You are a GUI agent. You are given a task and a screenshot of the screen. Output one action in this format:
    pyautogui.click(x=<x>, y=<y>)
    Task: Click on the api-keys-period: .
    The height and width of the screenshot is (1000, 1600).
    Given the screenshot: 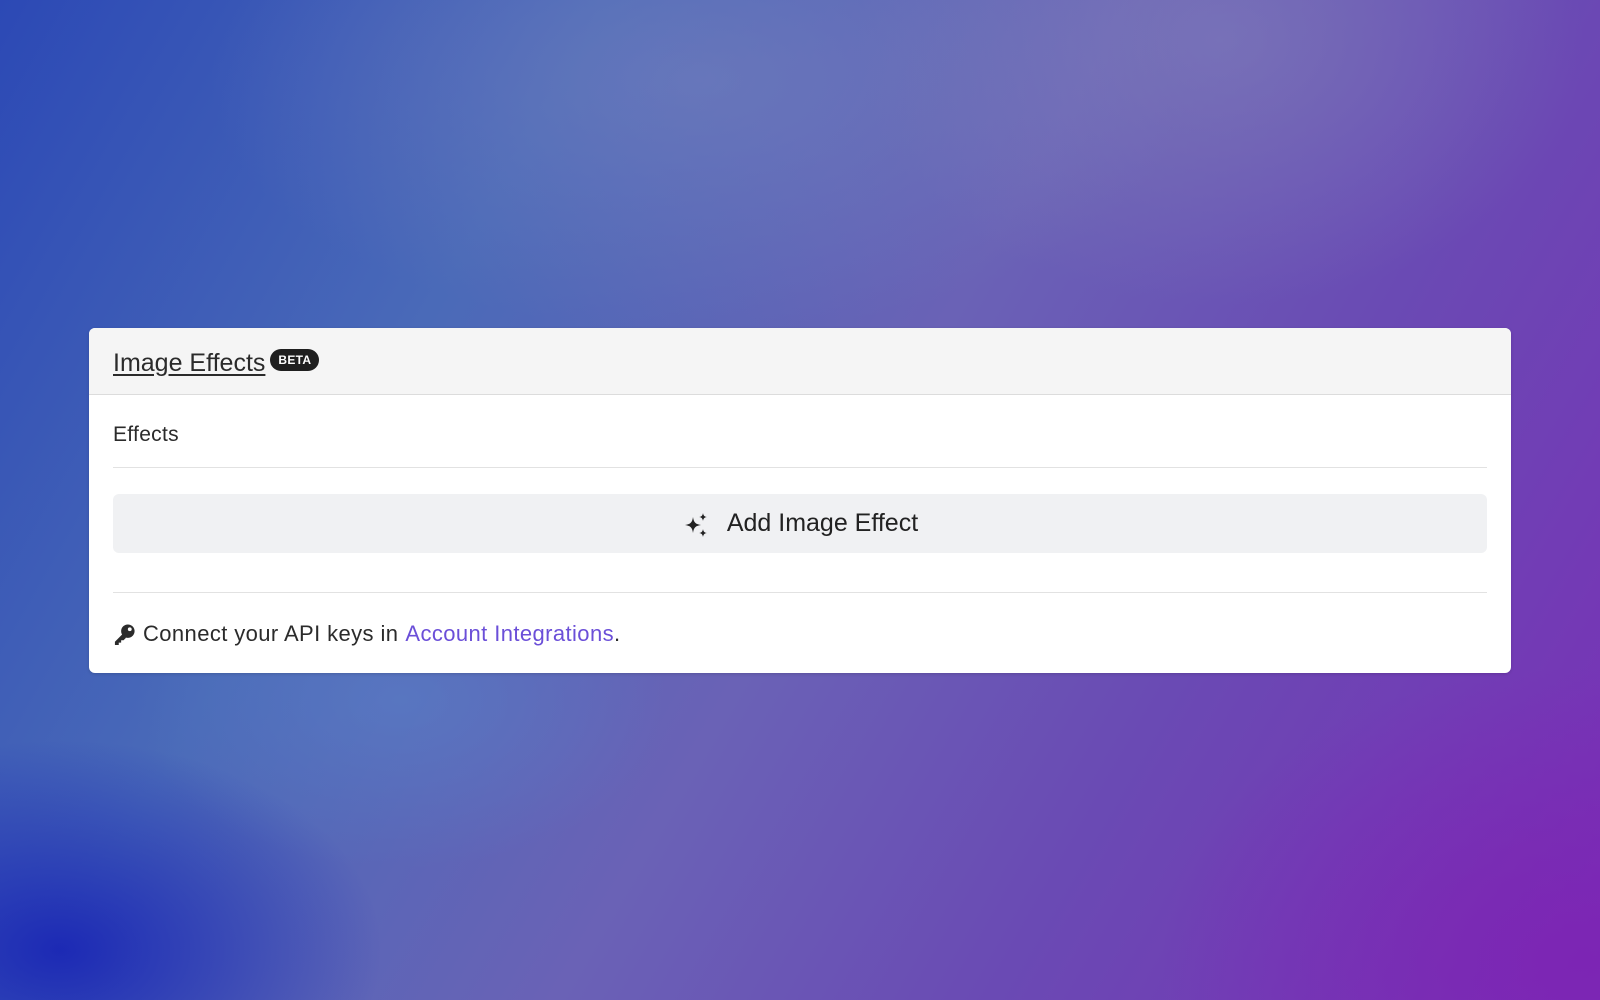 What is the action you would take?
    pyautogui.click(x=617, y=633)
    